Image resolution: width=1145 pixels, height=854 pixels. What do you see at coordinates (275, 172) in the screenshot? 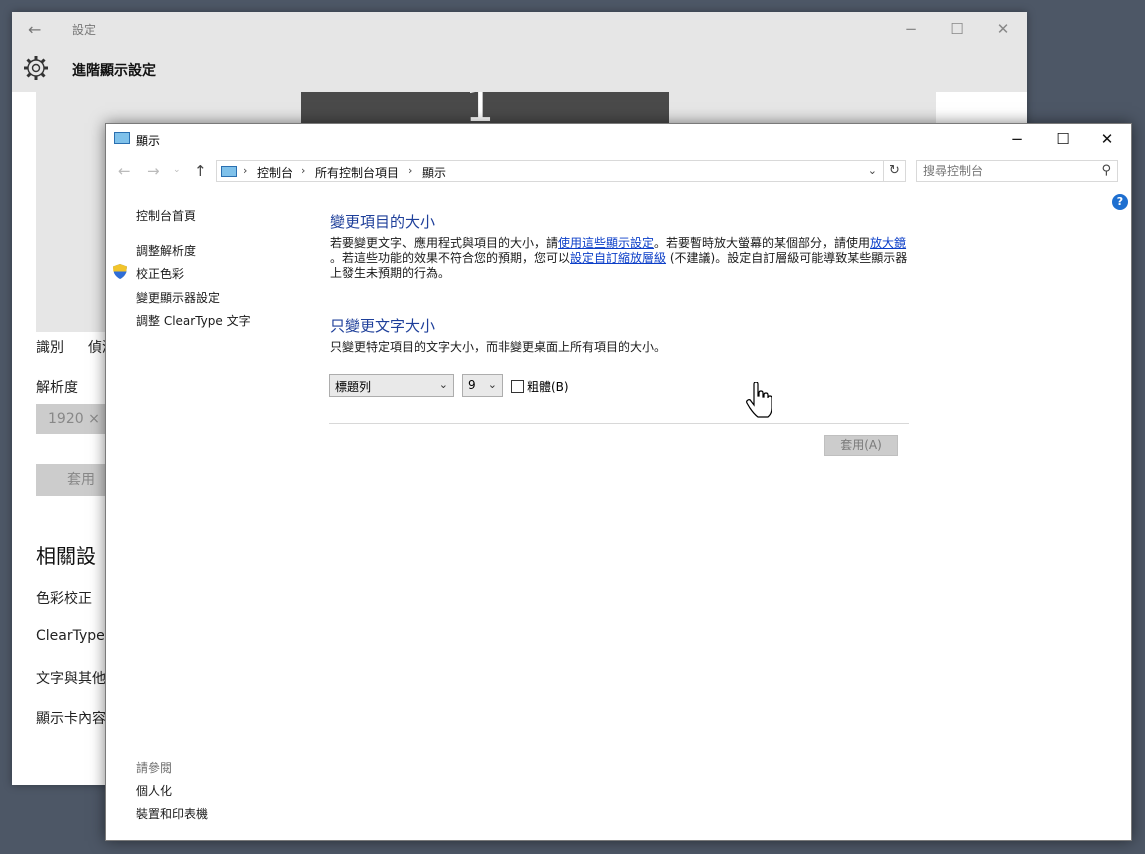
I see `breadcrumb-control-panel: 控制台` at bounding box center [275, 172].